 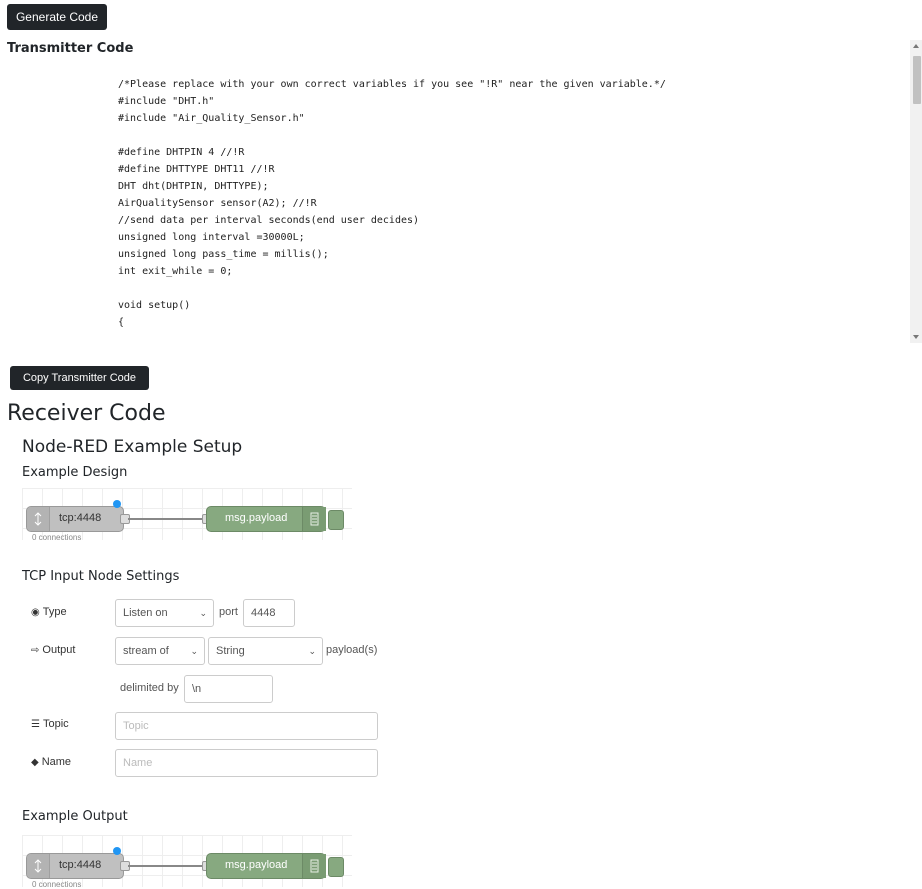 I want to click on generate-code-button: Generate Code, so click(x=57, y=17).